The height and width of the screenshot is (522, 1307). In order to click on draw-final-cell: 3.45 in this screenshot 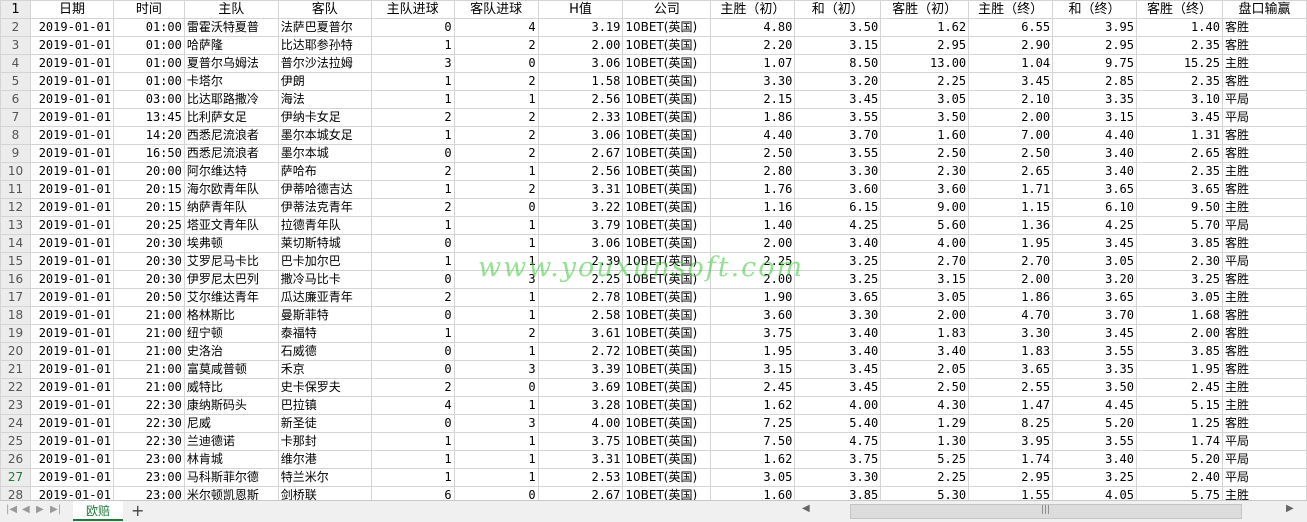, I will do `click(1094, 333)`.